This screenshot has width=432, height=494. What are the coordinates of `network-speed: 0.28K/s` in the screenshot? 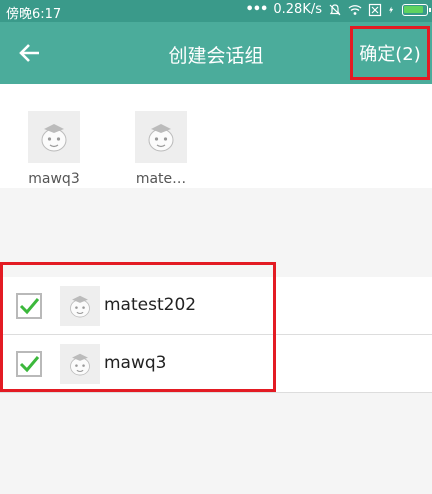 It's located at (297, 9).